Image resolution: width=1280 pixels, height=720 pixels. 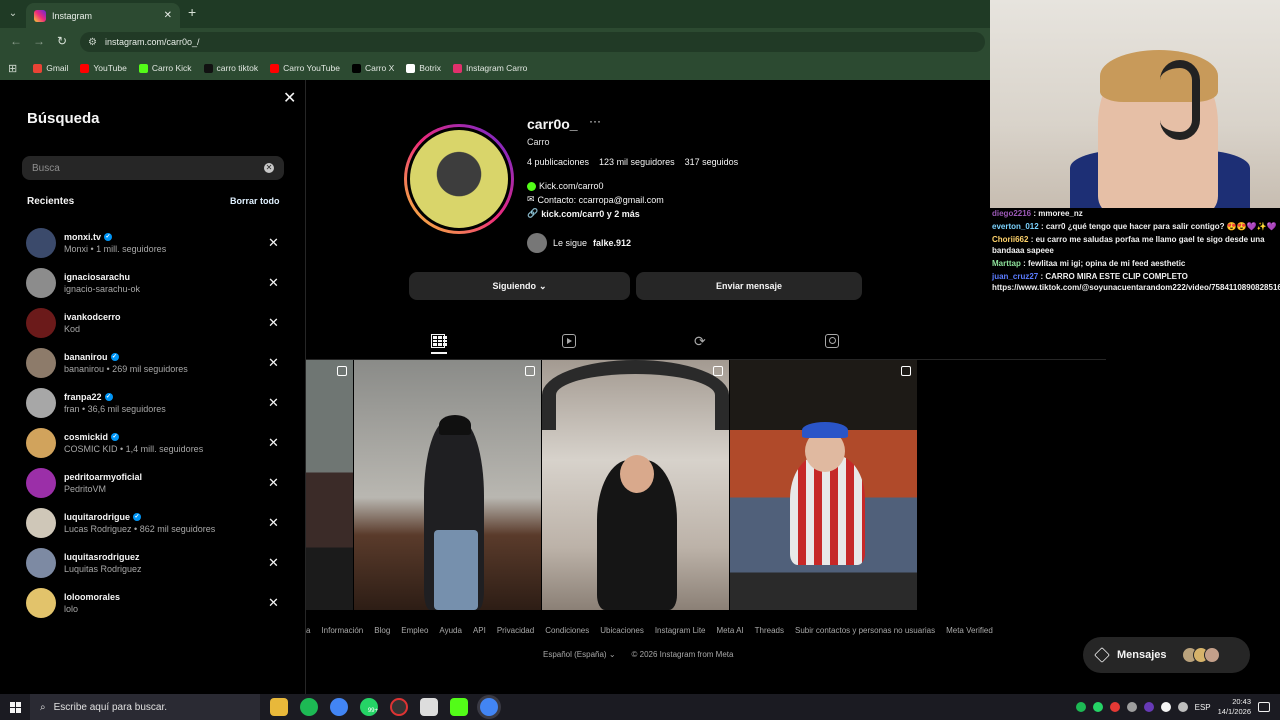 I want to click on tab-posts, so click(x=439, y=344).